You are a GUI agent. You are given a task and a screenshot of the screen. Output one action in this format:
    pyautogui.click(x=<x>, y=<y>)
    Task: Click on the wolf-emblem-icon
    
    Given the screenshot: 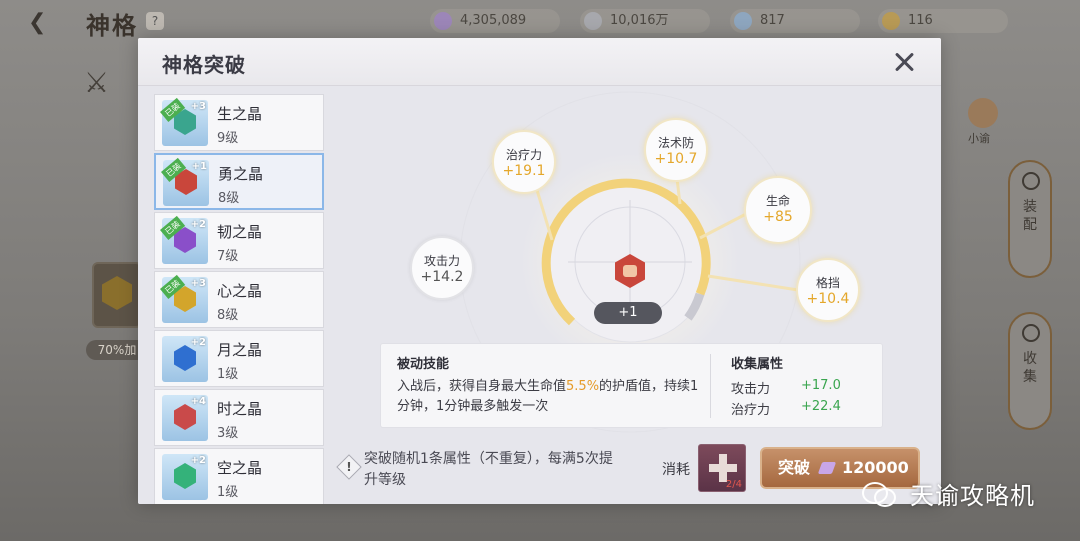 What is the action you would take?
    pyautogui.click(x=630, y=271)
    